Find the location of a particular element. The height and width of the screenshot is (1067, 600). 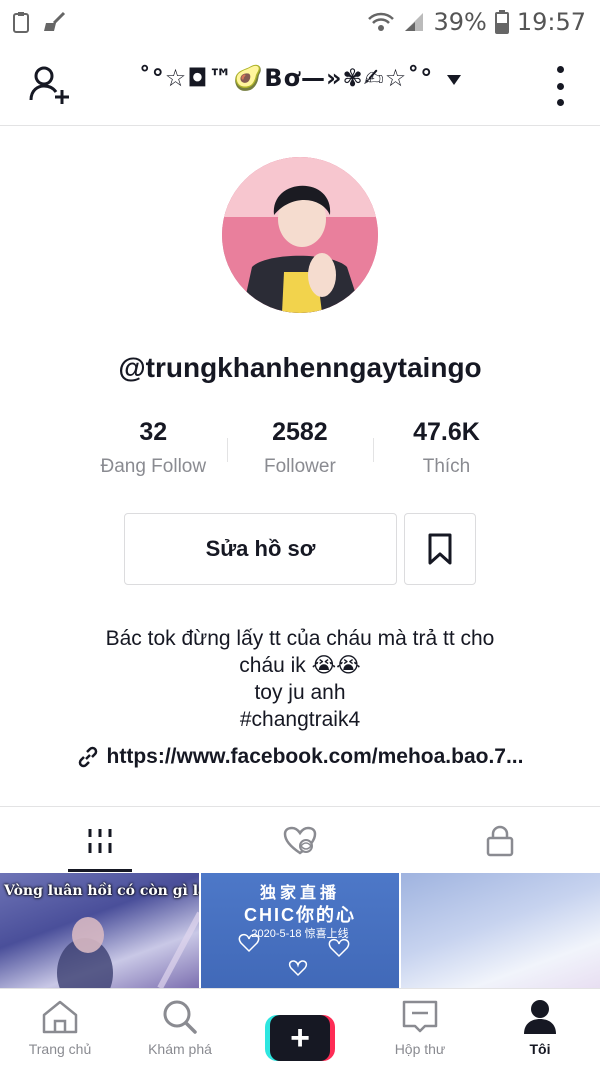

favorites-button is located at coordinates (440, 549).